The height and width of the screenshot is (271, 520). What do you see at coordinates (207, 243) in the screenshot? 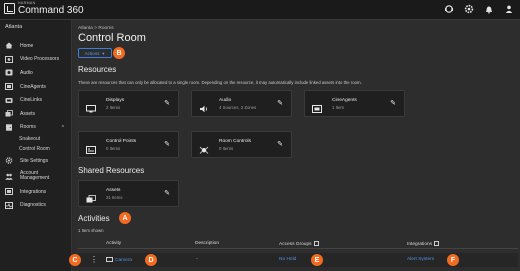
I see `column-header-description: Description` at bounding box center [207, 243].